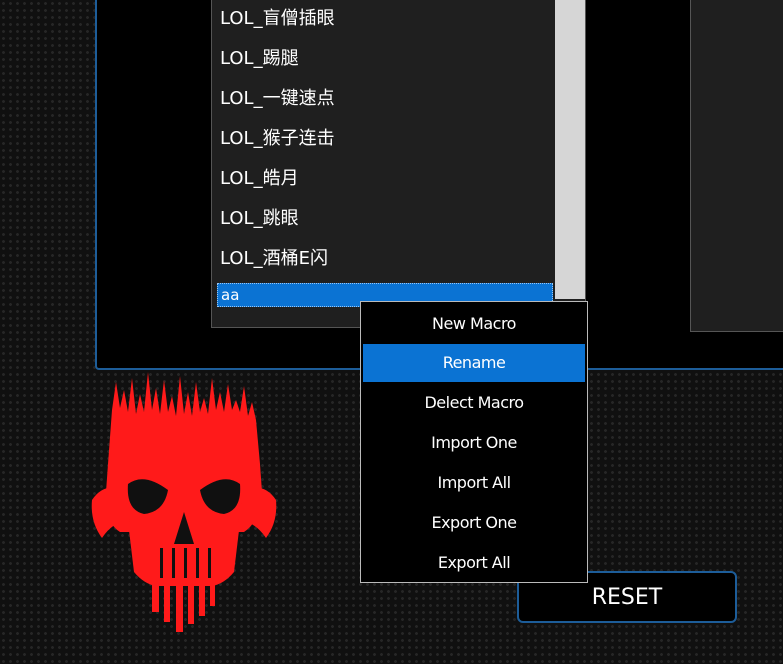  I want to click on macro-list-item: LOL_一键速点, so click(385, 99).